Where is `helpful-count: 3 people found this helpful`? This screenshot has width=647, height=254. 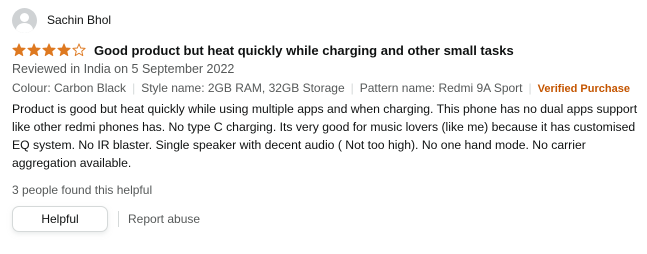 helpful-count: 3 people found this helpful is located at coordinates (82, 190).